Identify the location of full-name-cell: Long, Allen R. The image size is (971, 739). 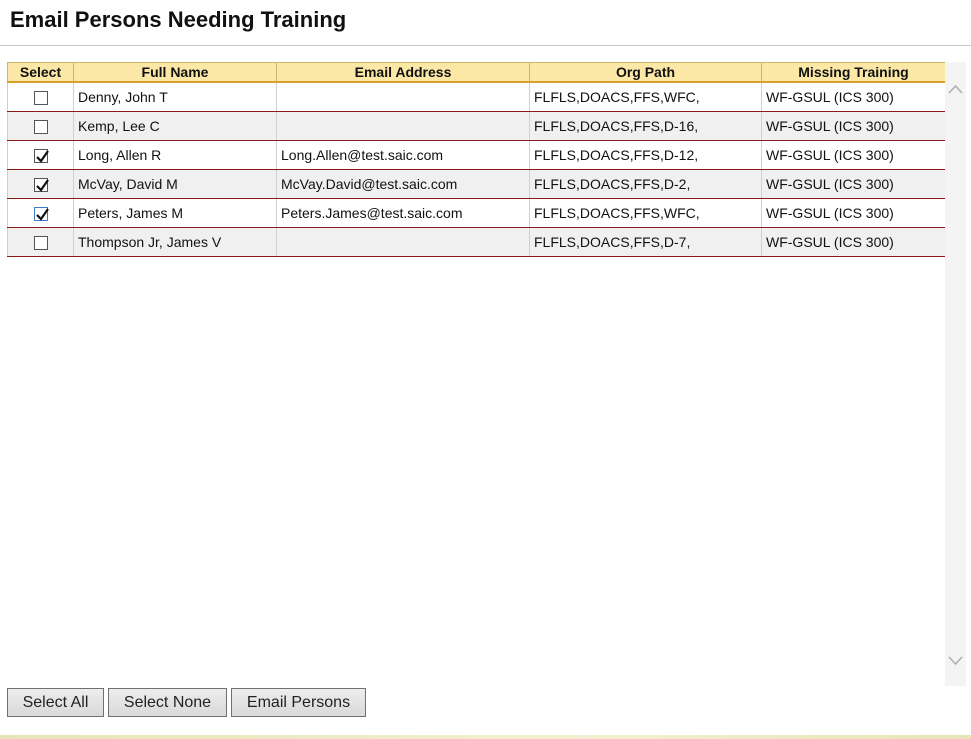
(175, 155).